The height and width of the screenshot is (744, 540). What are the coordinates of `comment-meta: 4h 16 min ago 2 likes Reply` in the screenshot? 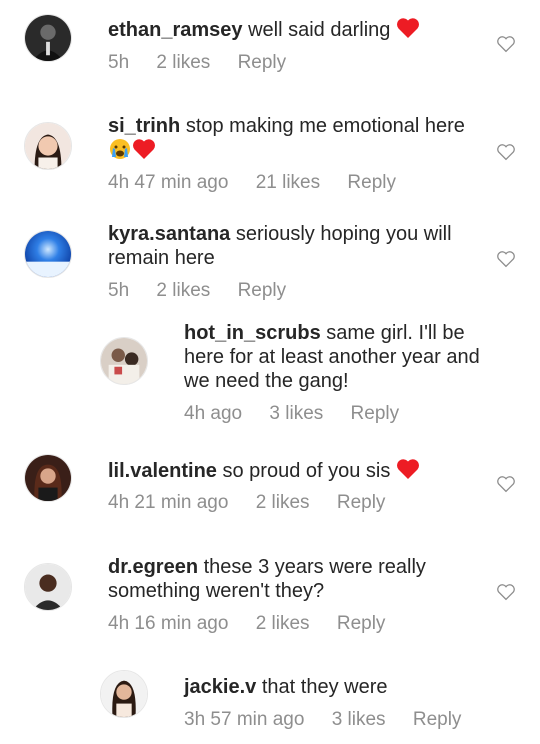 It's located at (257, 624).